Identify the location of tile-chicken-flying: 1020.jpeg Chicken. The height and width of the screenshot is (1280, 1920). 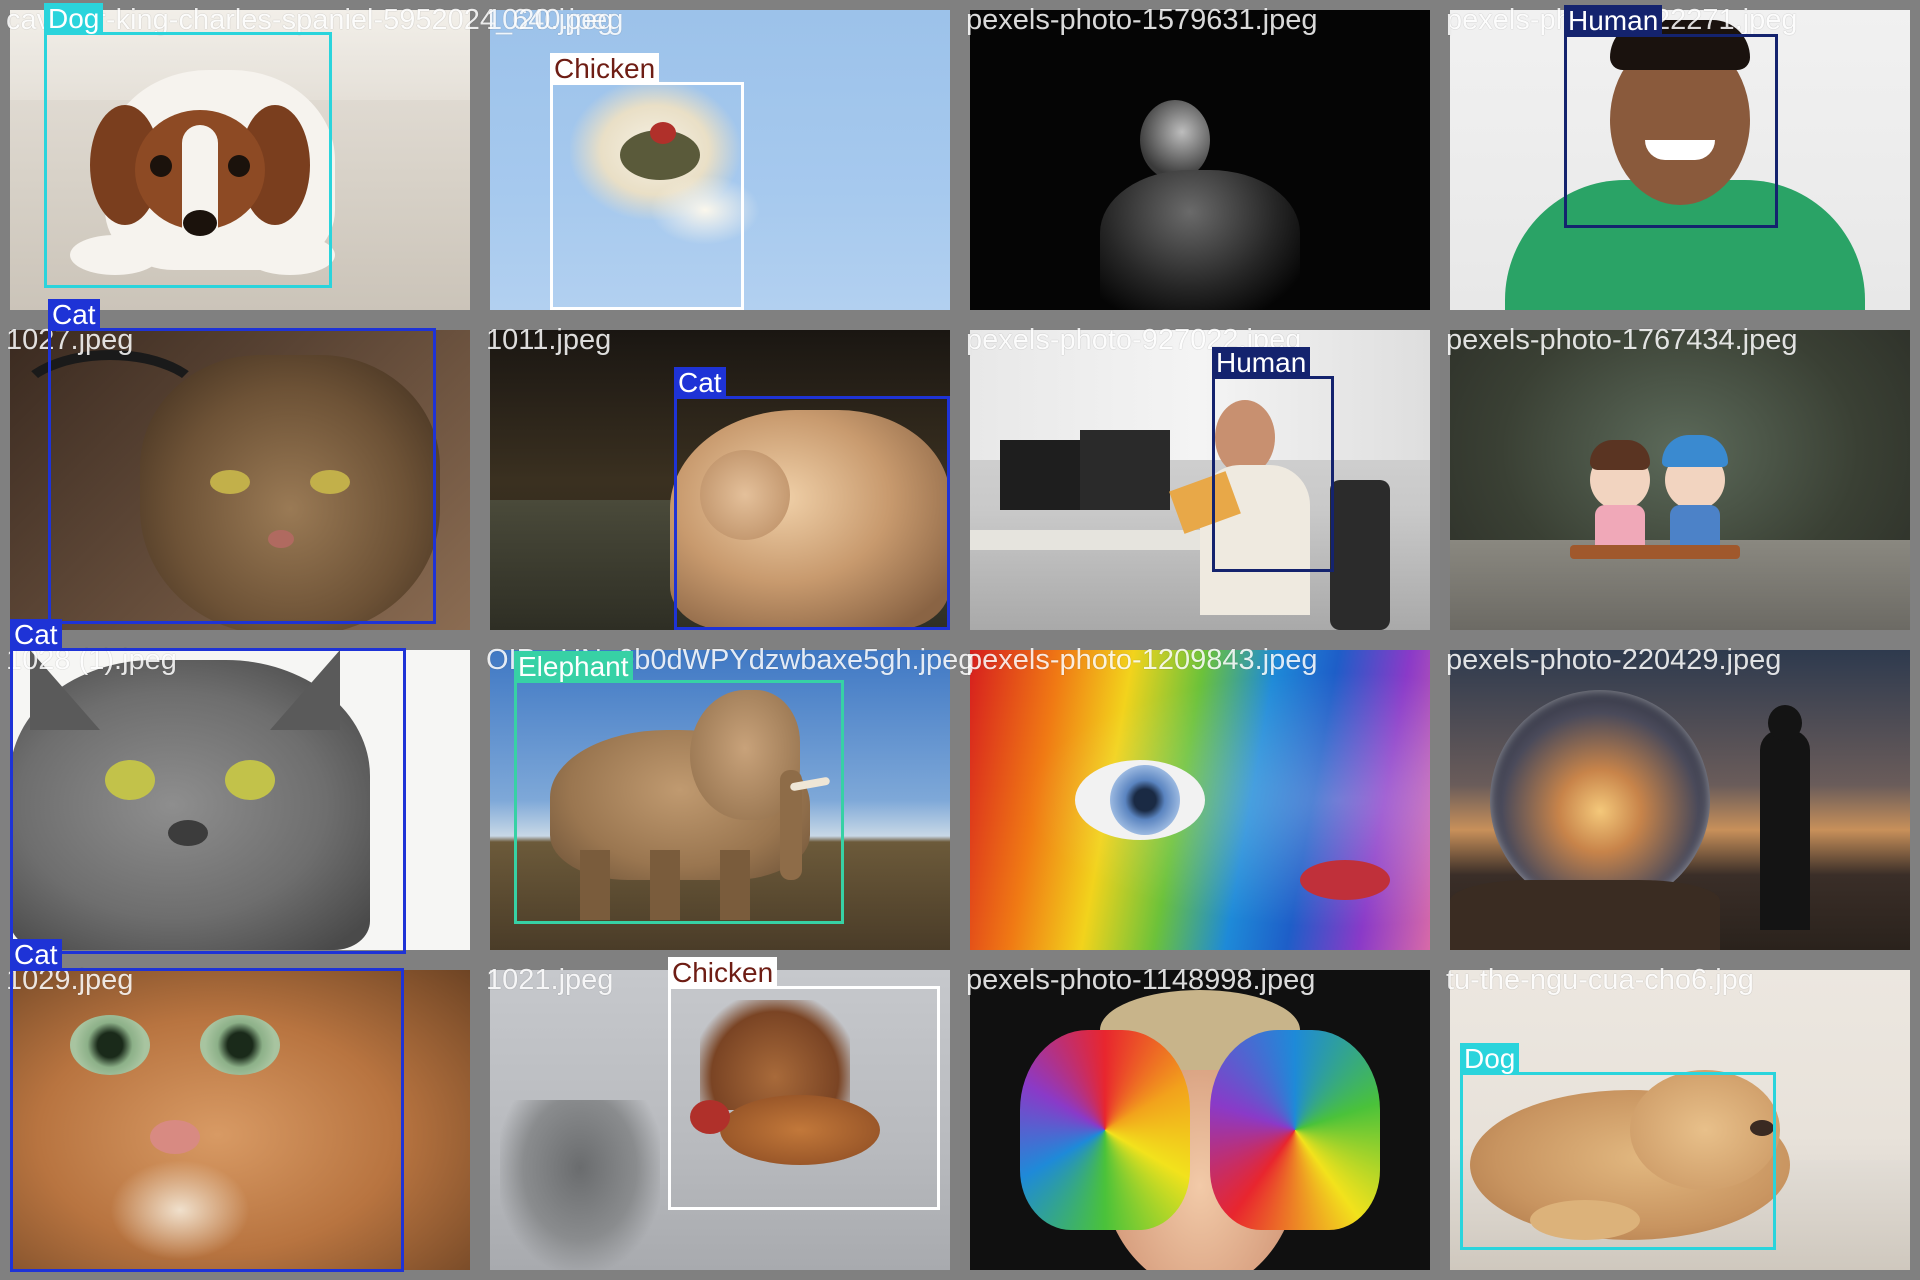
(720, 160).